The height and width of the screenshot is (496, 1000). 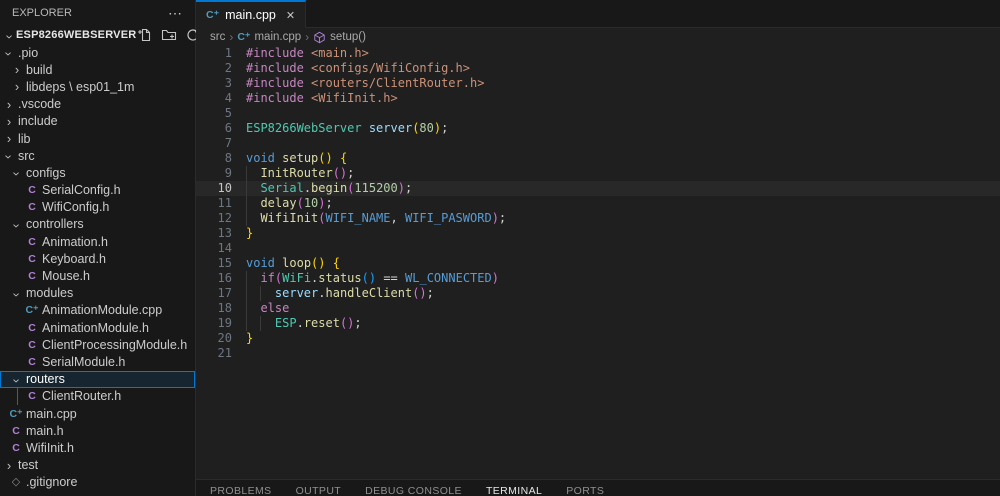 What do you see at coordinates (97, 138) in the screenshot?
I see `tree-item-lib: › lib` at bounding box center [97, 138].